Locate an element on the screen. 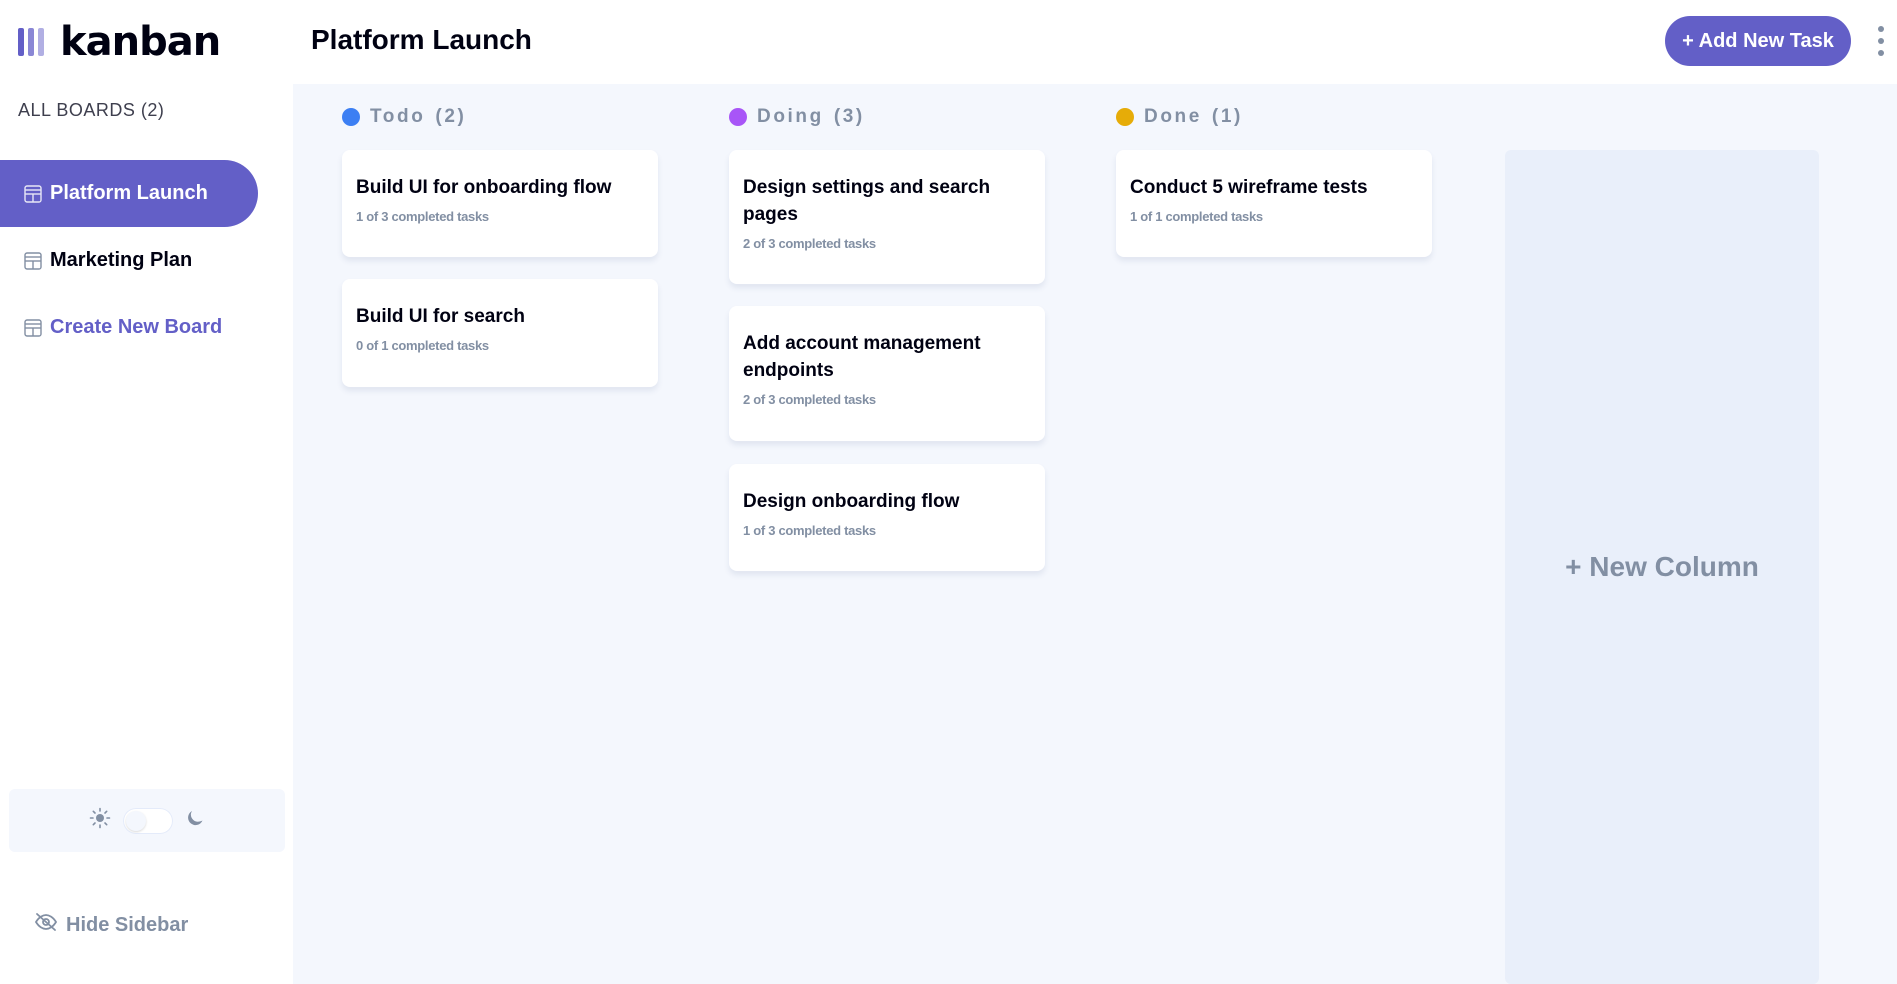 Image resolution: width=1897 pixels, height=984 pixels. column-header: Done (1) is located at coordinates (1179, 117).